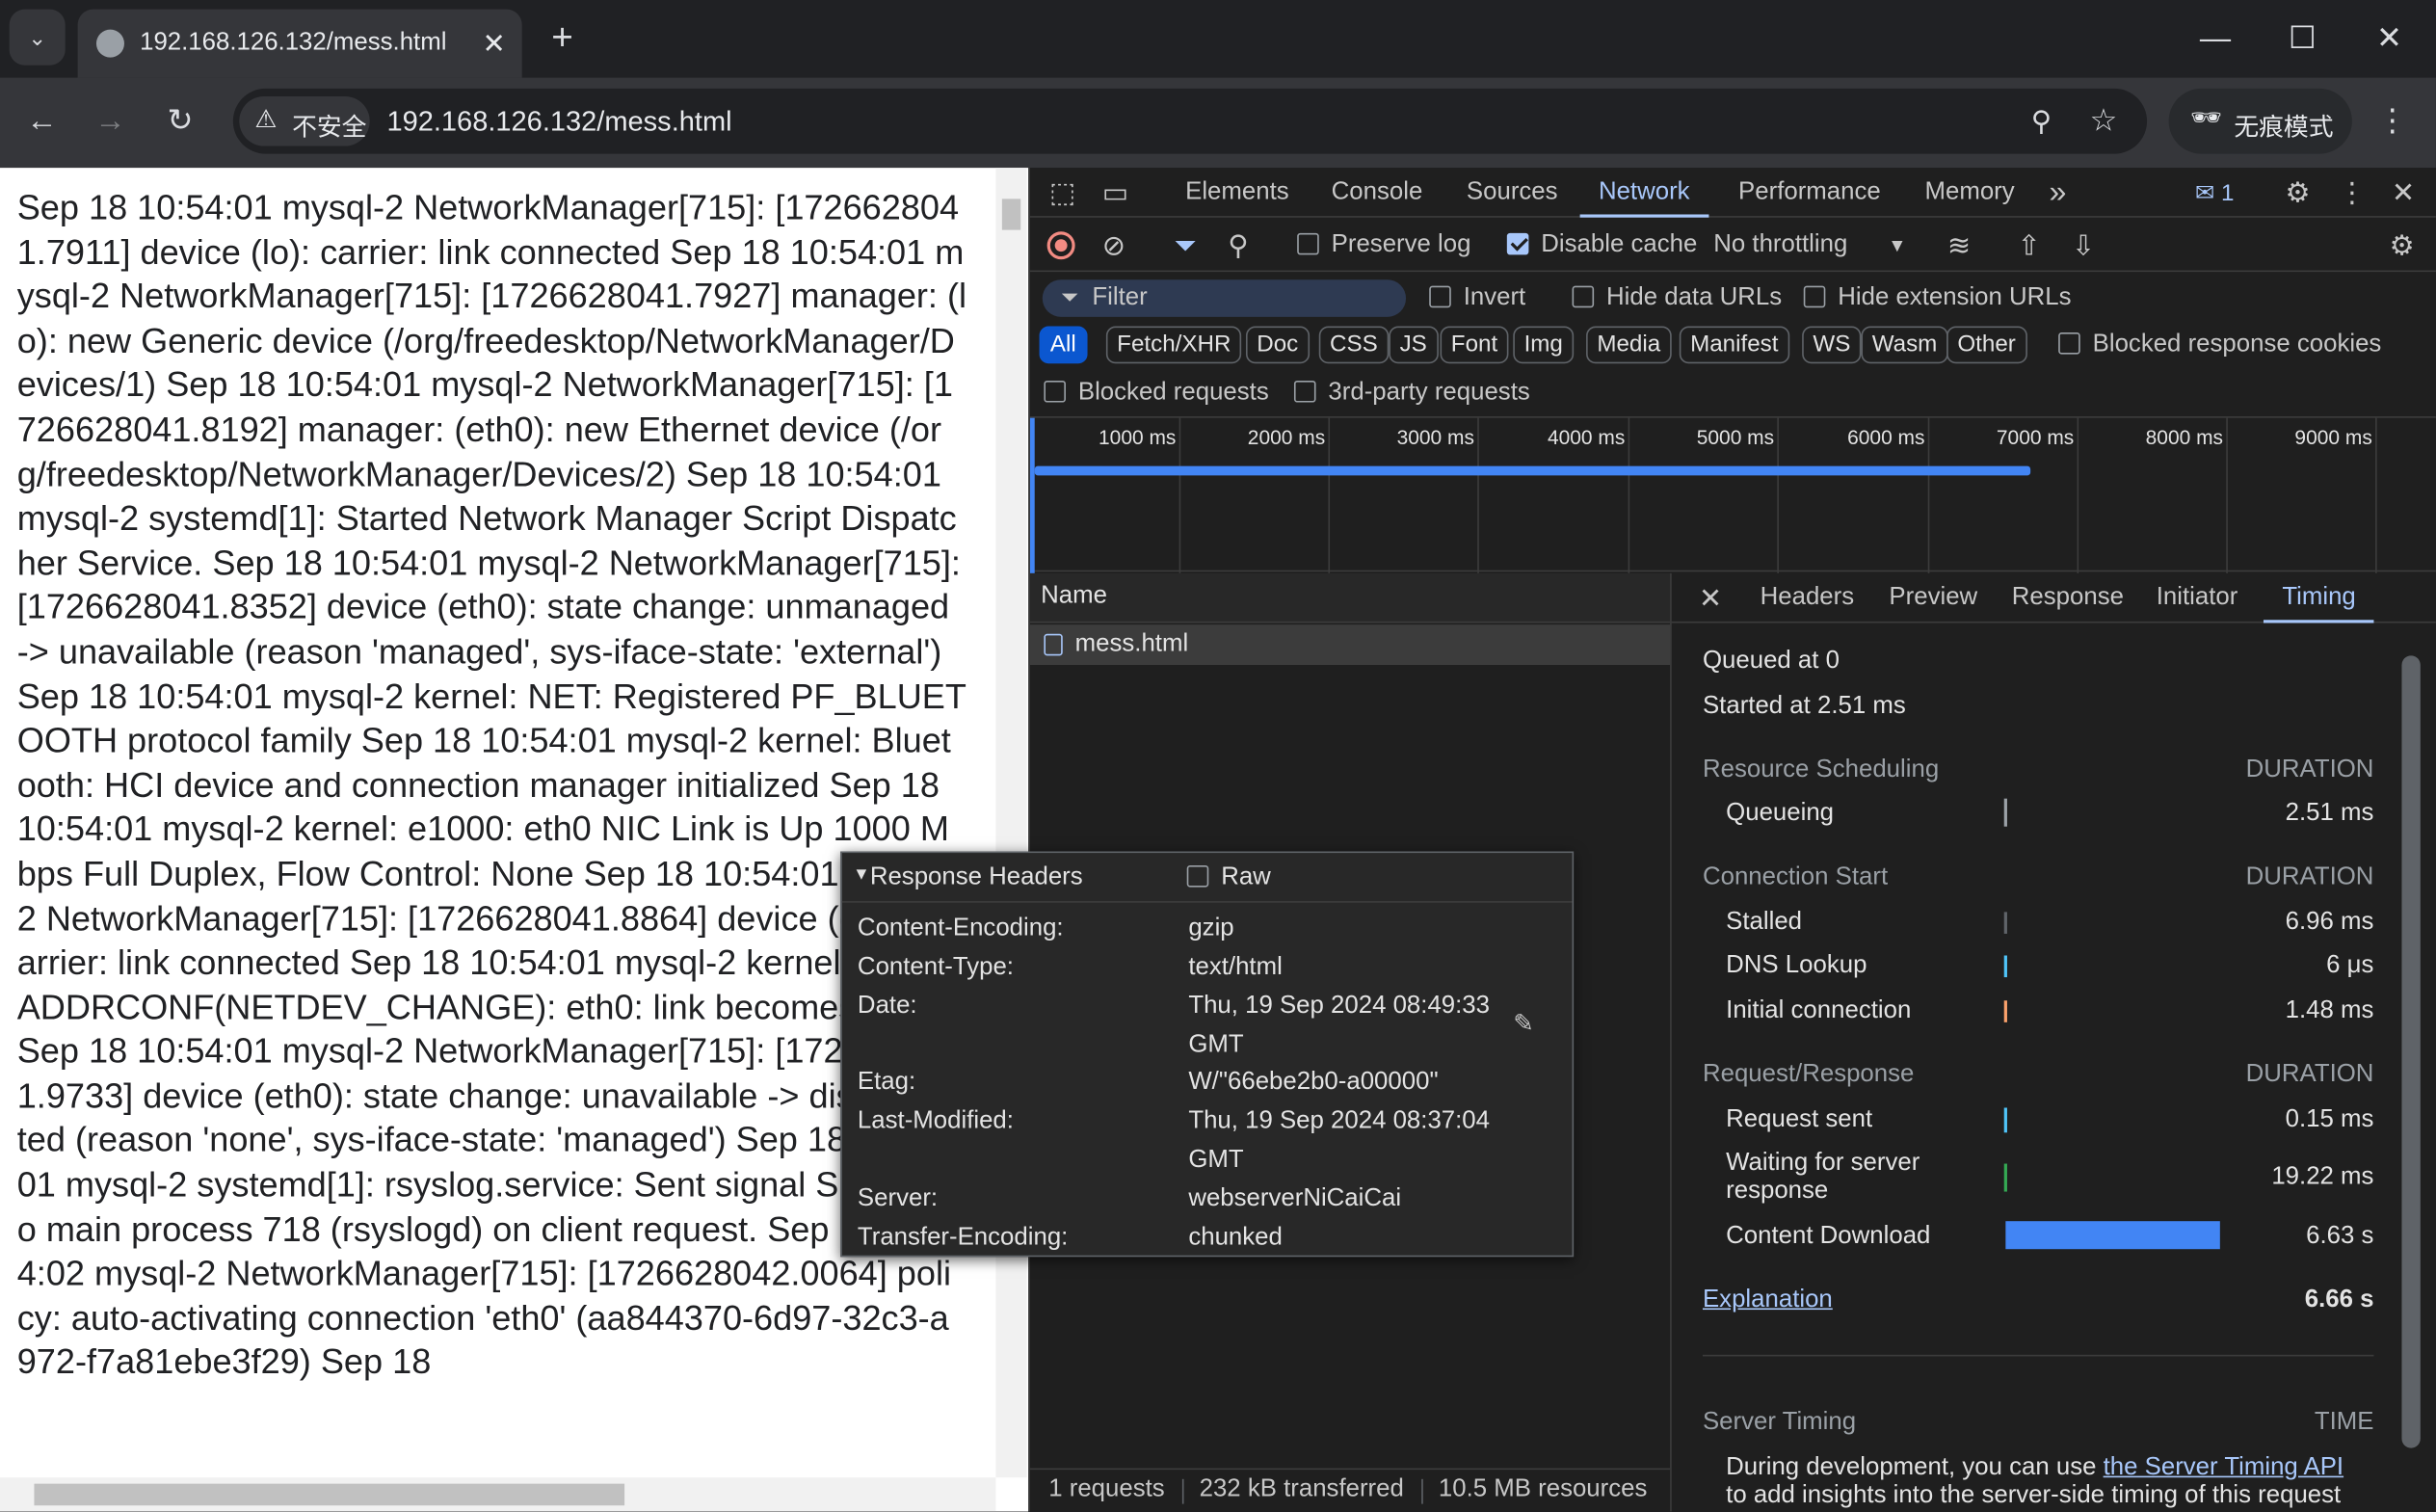 This screenshot has height=1512, width=2436. Describe the element at coordinates (1584, 296) in the screenshot. I see `hide-data-urls-box` at that location.